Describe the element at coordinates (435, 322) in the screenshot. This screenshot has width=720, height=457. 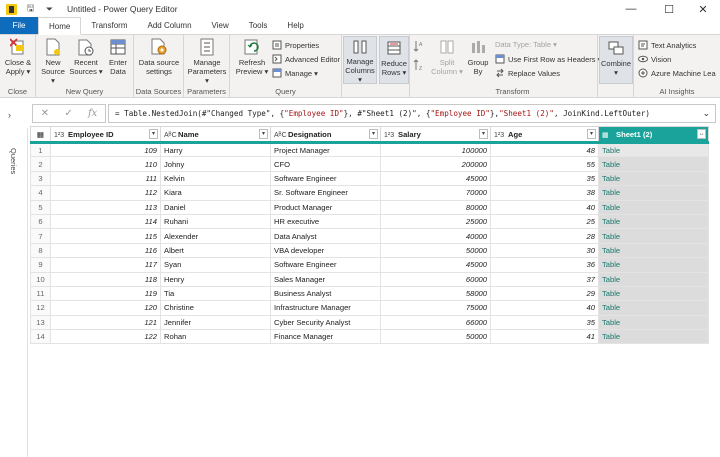
I see `cell-salary: 66000` at that location.